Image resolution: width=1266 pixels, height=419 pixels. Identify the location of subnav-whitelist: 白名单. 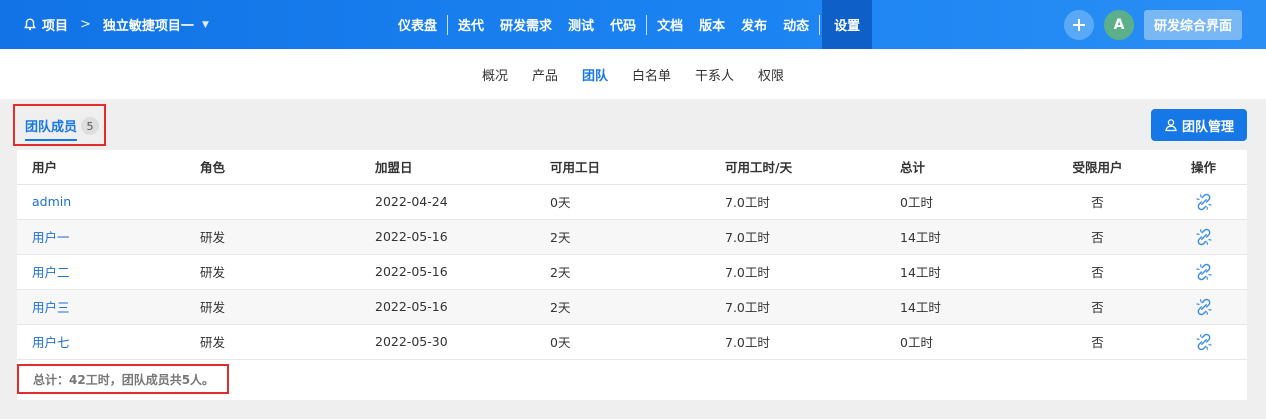
(651, 74).